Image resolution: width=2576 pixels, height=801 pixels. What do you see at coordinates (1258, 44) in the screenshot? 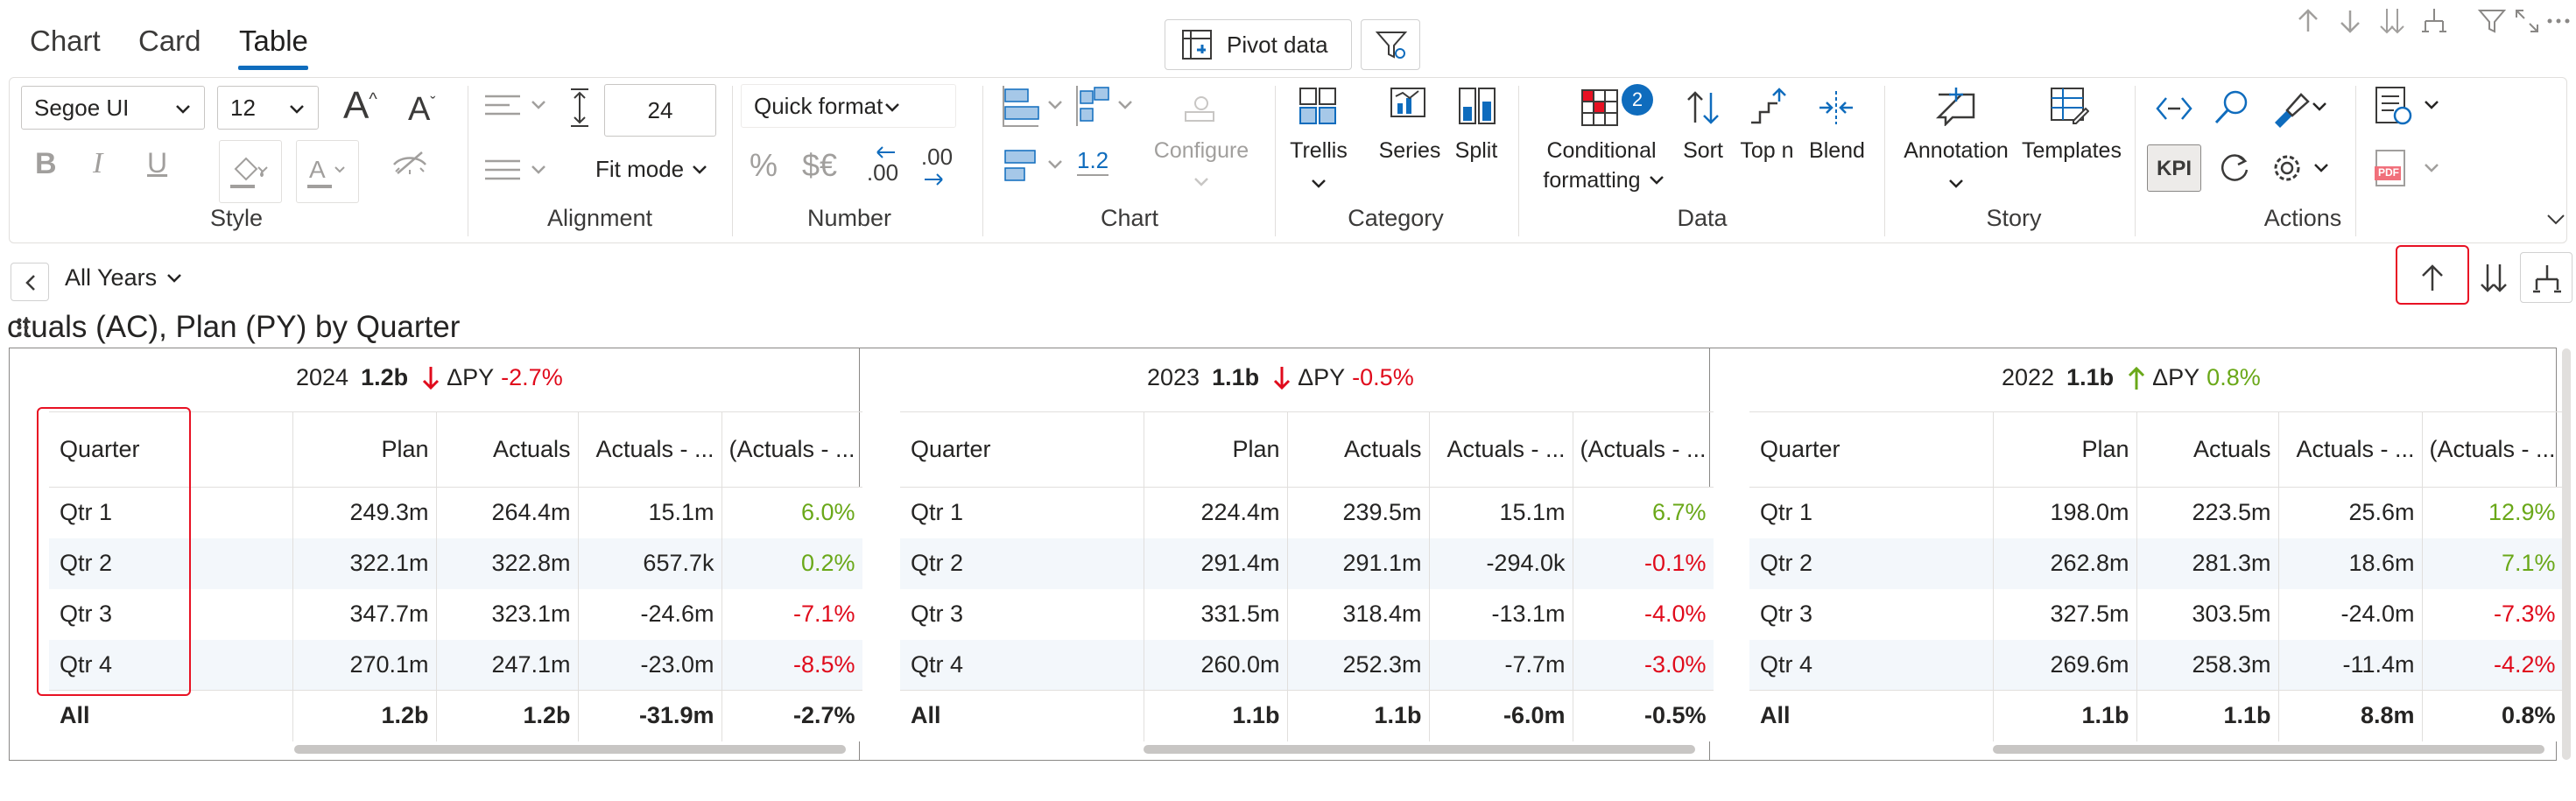
I see `pivot-data-button: Pivot data` at bounding box center [1258, 44].